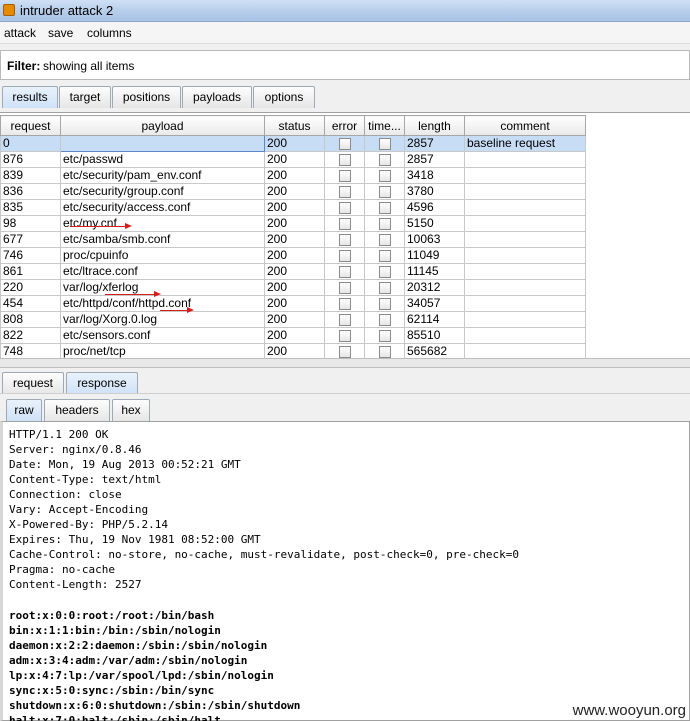 This screenshot has height=721, width=690. Describe the element at coordinates (89, 66) in the screenshot. I see `filter-value: showing all items` at that location.